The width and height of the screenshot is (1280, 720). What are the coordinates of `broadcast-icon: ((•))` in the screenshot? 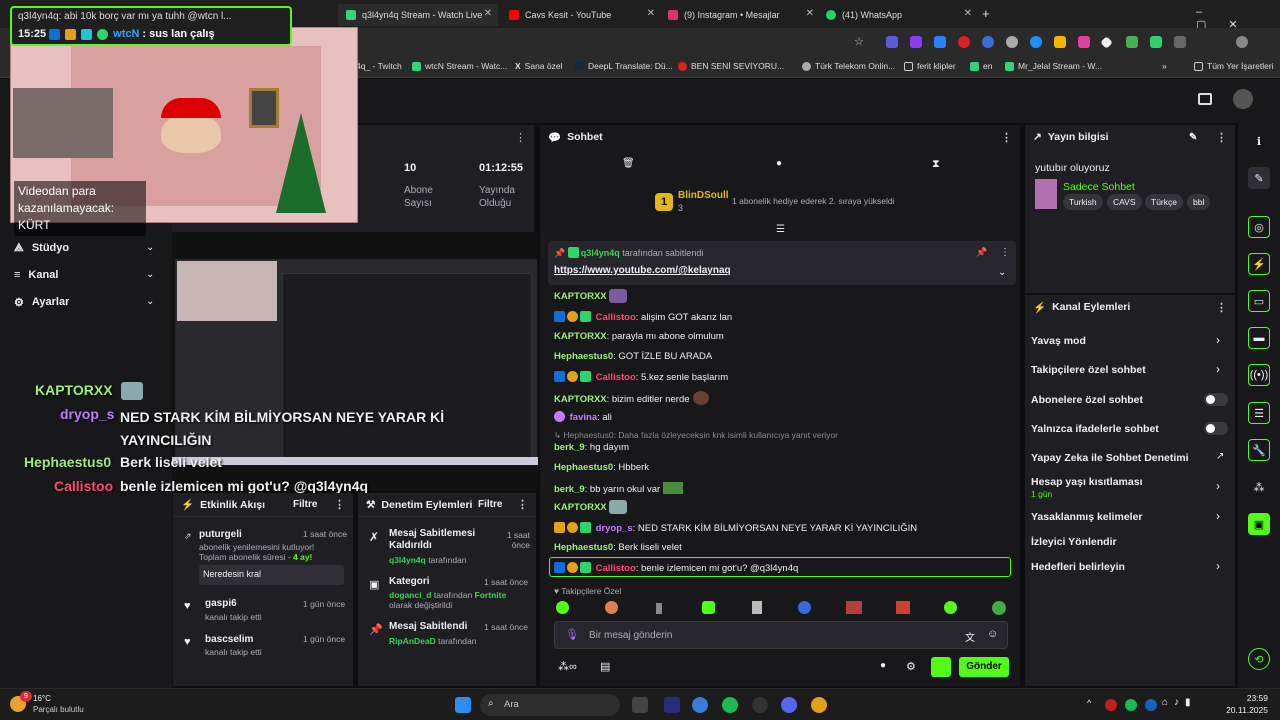 It's located at (1259, 375).